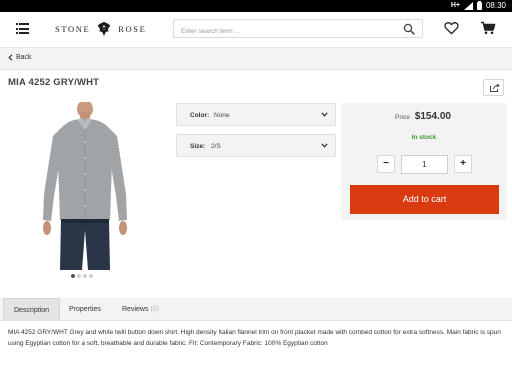  I want to click on purchase-panel: Price $154.00 In stock − + Add to cart, so click(424, 161).